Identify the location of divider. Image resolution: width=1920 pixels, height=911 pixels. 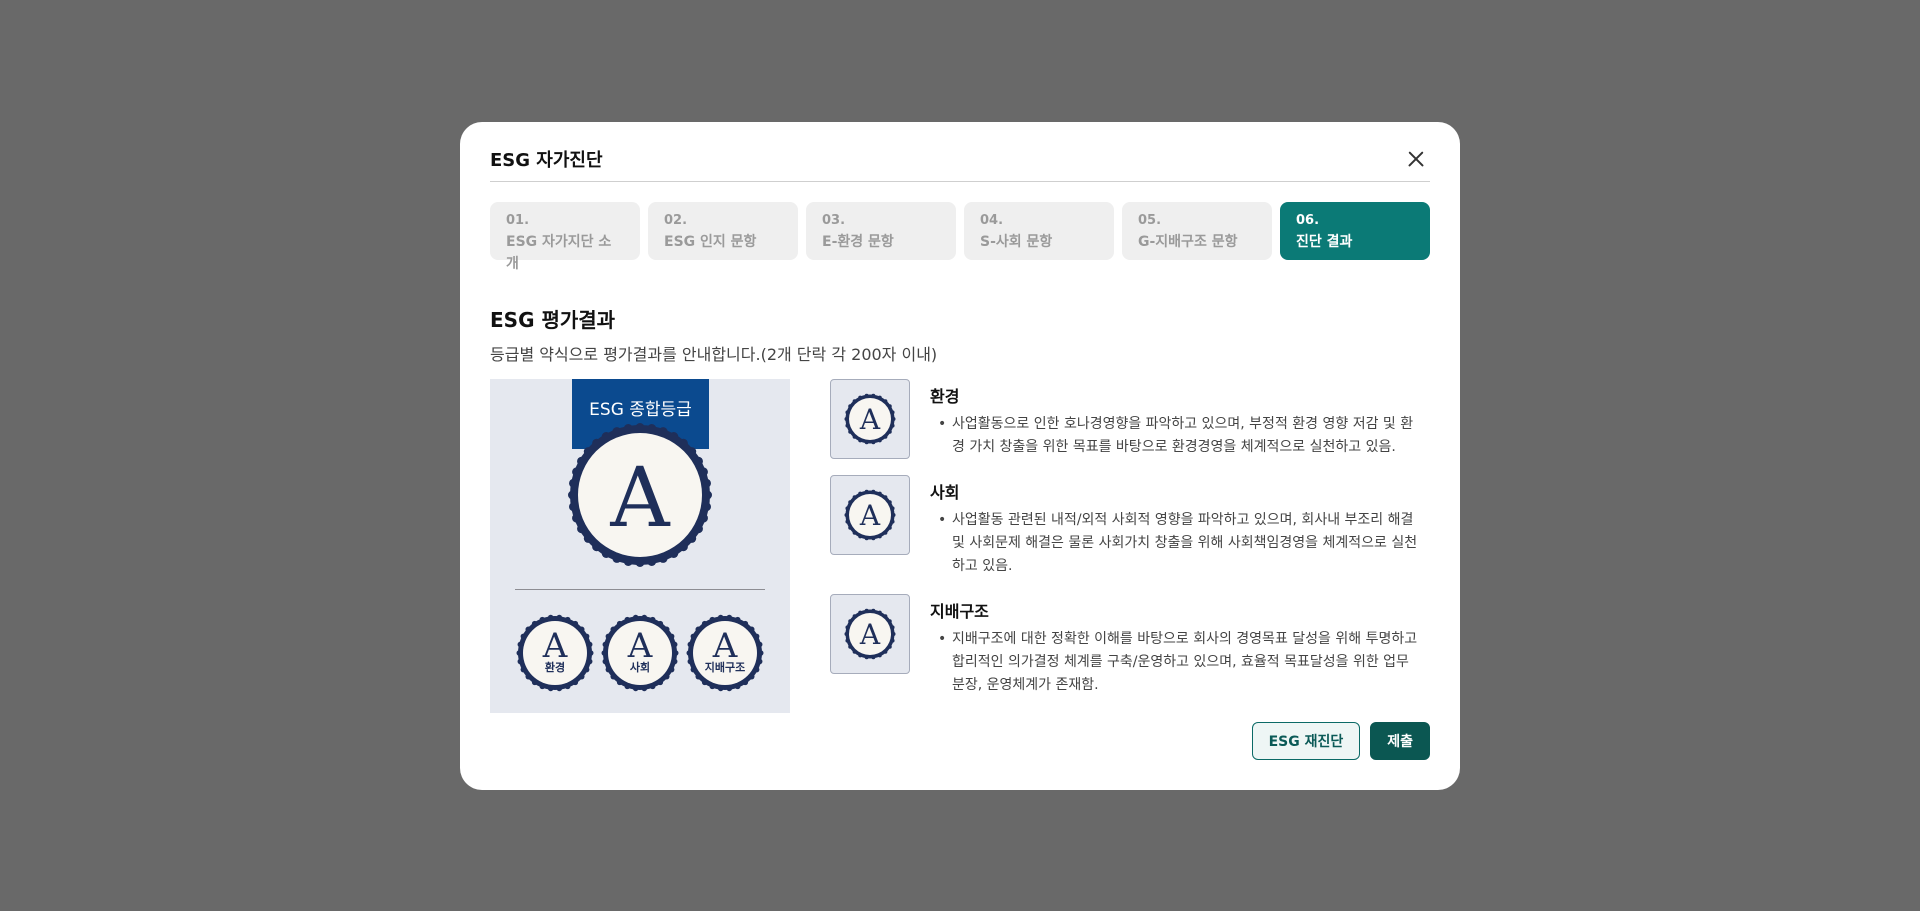
(640, 589).